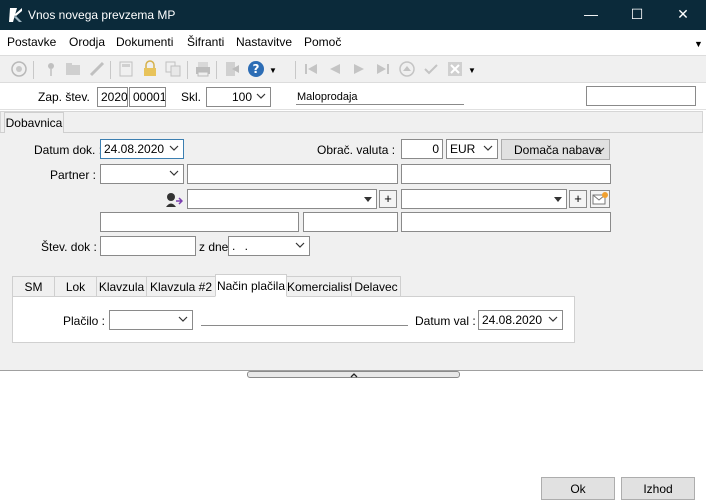 Image resolution: width=706 pixels, height=504 pixels. What do you see at coordinates (282, 199) in the screenshot?
I see `partner-address-select` at bounding box center [282, 199].